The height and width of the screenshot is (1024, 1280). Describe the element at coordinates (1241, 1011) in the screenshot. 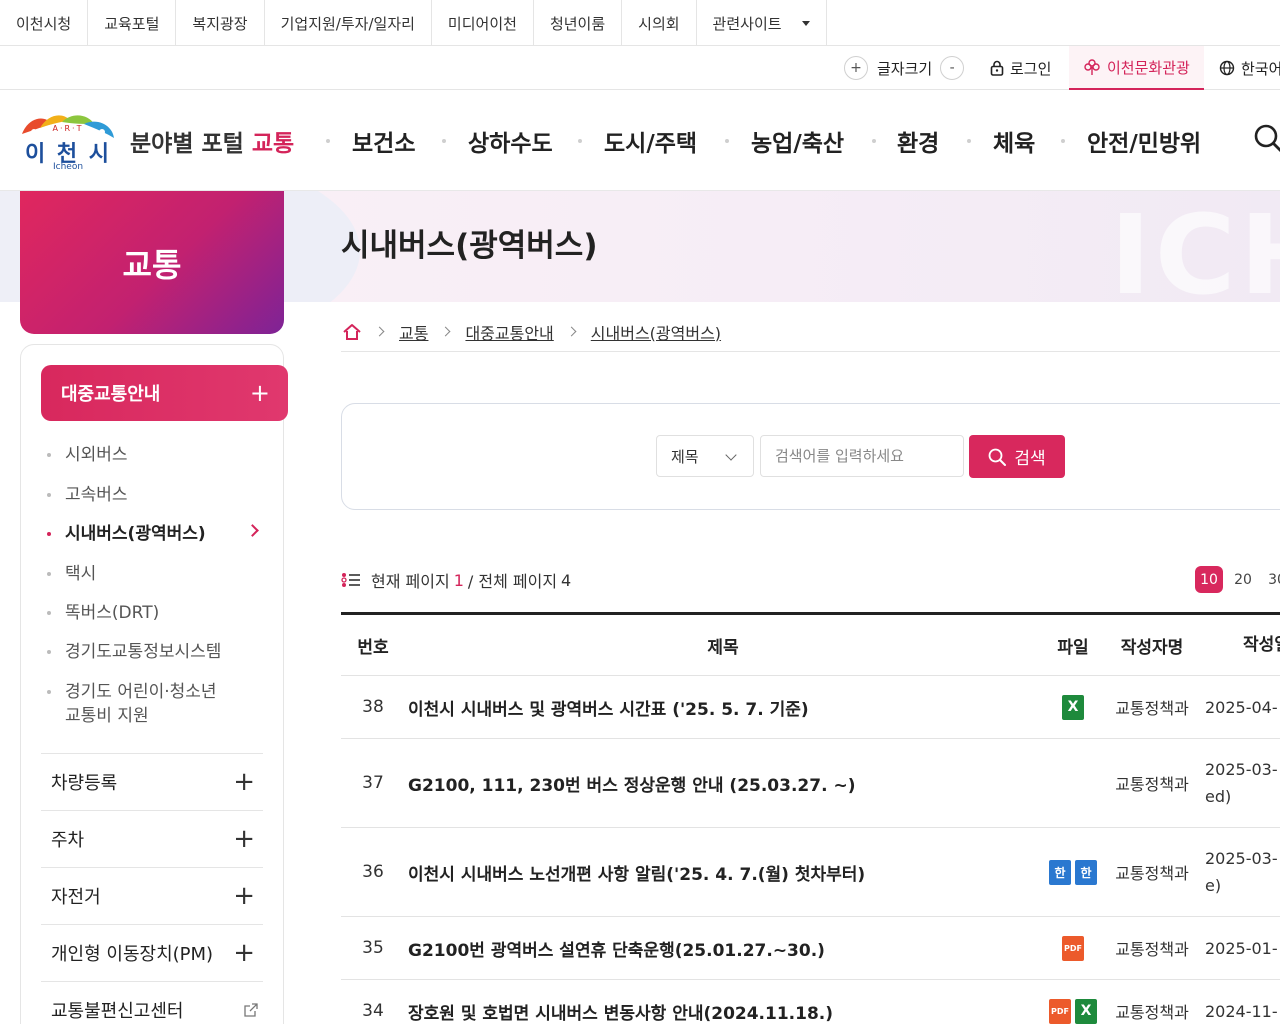

I see `row-date: 2024-11-` at that location.